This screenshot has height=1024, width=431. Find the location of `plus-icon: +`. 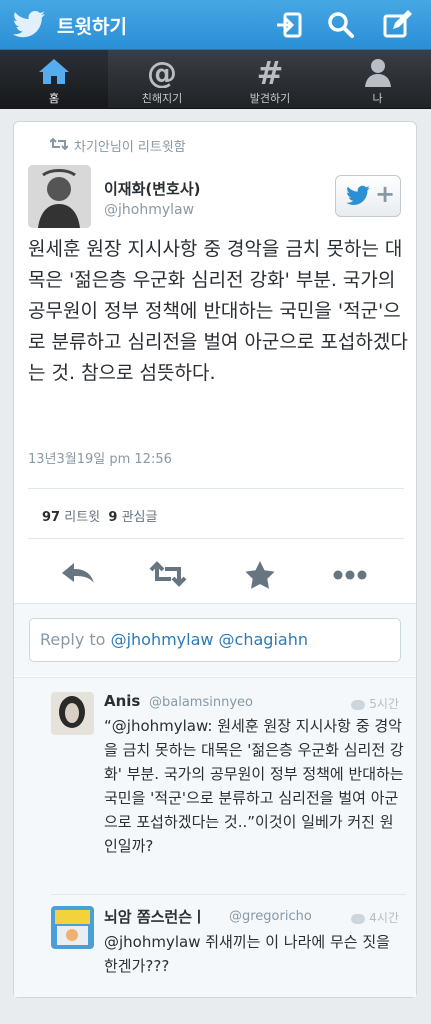

plus-icon: + is located at coordinates (385, 194).